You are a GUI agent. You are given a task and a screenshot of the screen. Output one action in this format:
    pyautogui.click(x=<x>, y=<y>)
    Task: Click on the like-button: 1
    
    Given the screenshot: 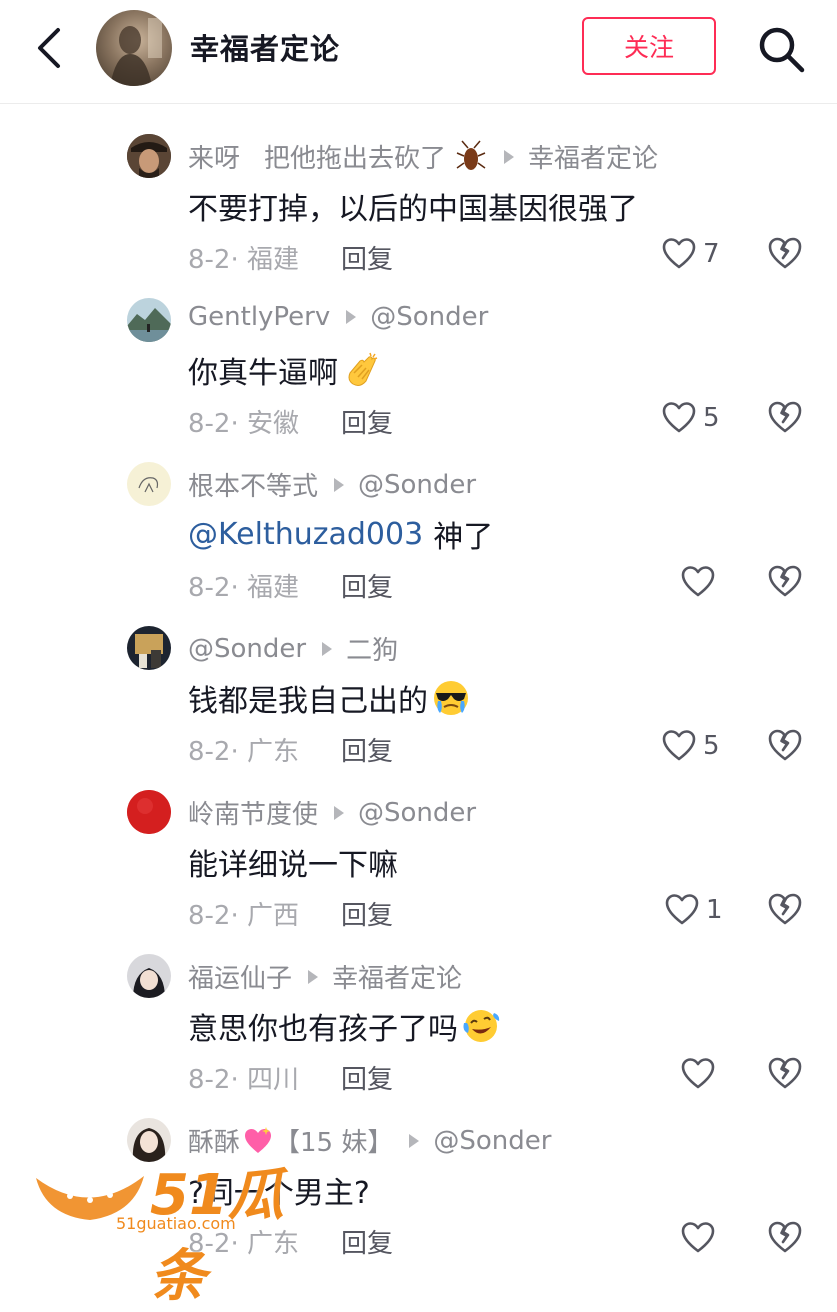 What is the action you would take?
    pyautogui.click(x=693, y=910)
    